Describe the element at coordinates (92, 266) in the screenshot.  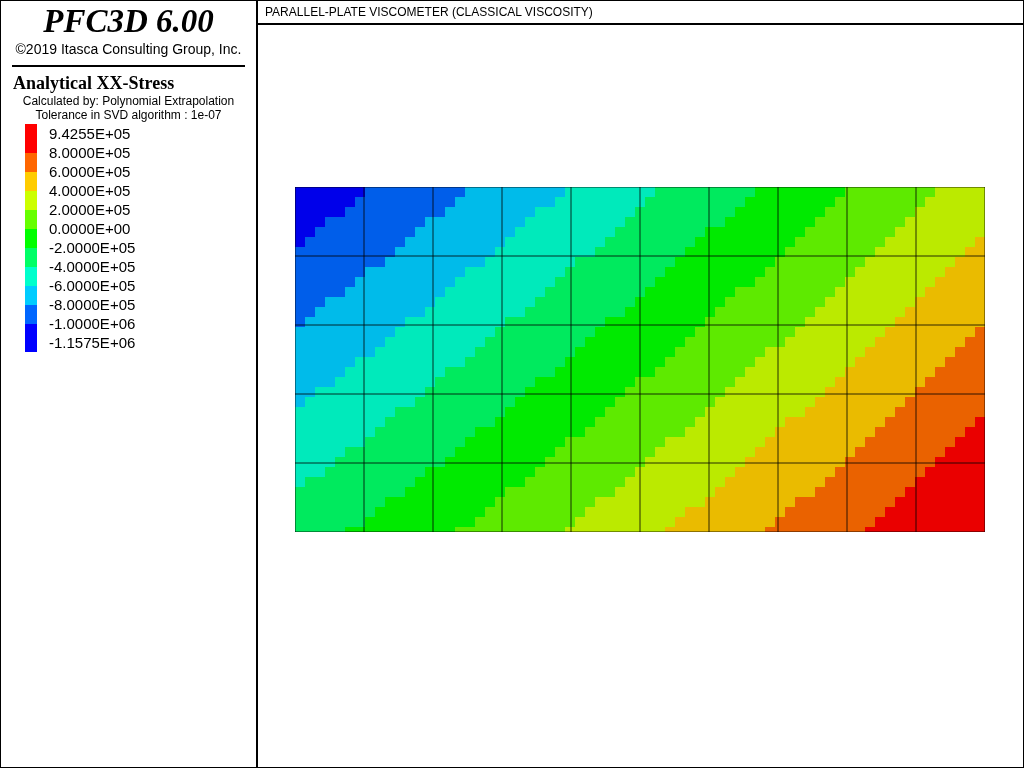
I see `legend-label: -4.0000E+05` at that location.